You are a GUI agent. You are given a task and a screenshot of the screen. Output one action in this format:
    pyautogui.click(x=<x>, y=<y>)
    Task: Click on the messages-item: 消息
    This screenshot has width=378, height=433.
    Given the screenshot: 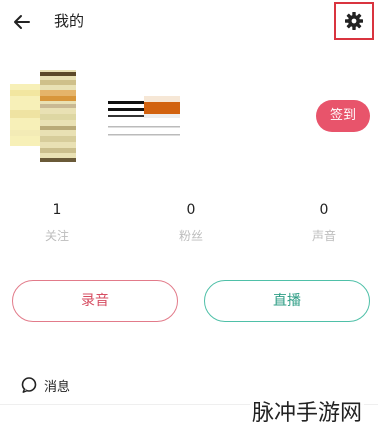 What is the action you would take?
    pyautogui.click(x=45, y=385)
    